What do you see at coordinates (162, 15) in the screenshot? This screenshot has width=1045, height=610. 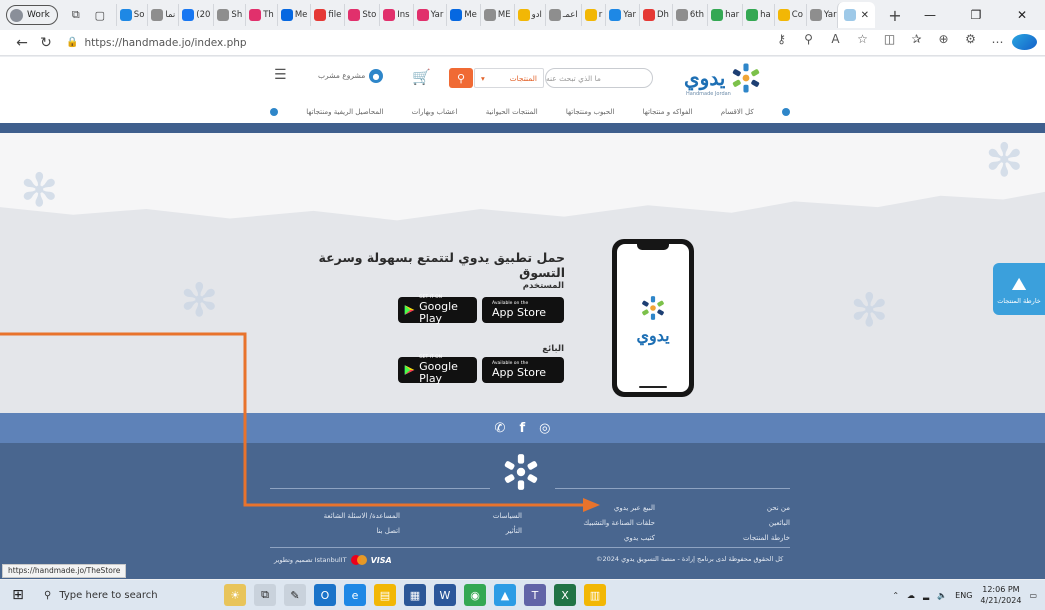 I see `browser-tab: نما` at bounding box center [162, 15].